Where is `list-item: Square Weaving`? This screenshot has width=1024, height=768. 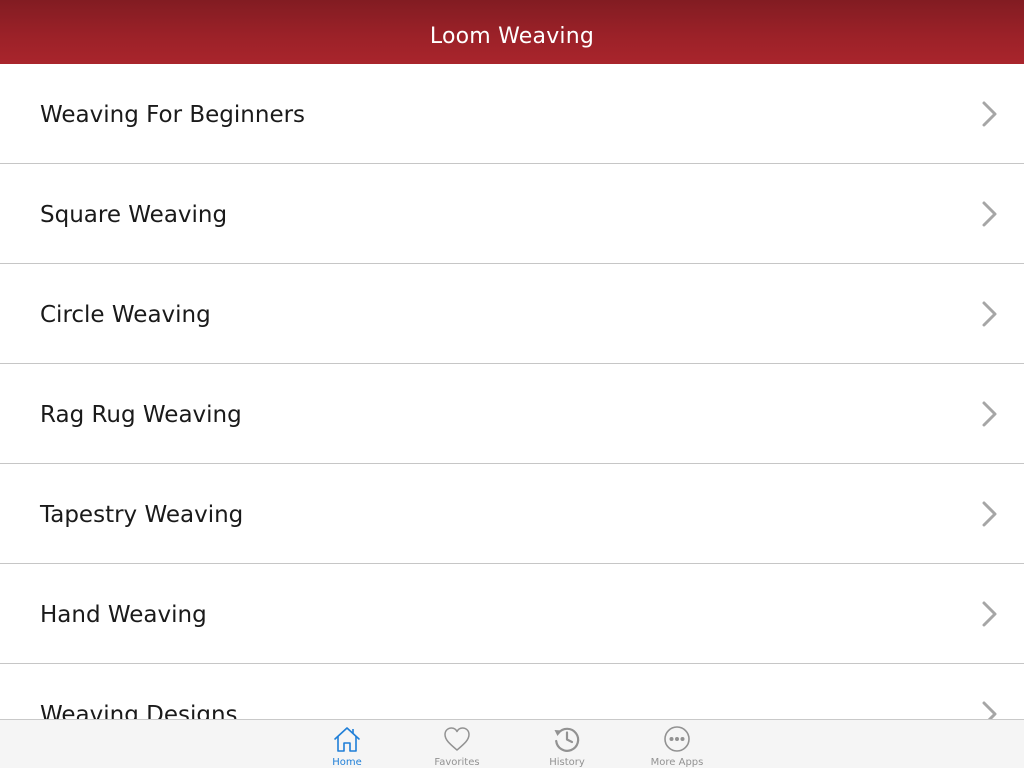
list-item: Square Weaving is located at coordinates (512, 214).